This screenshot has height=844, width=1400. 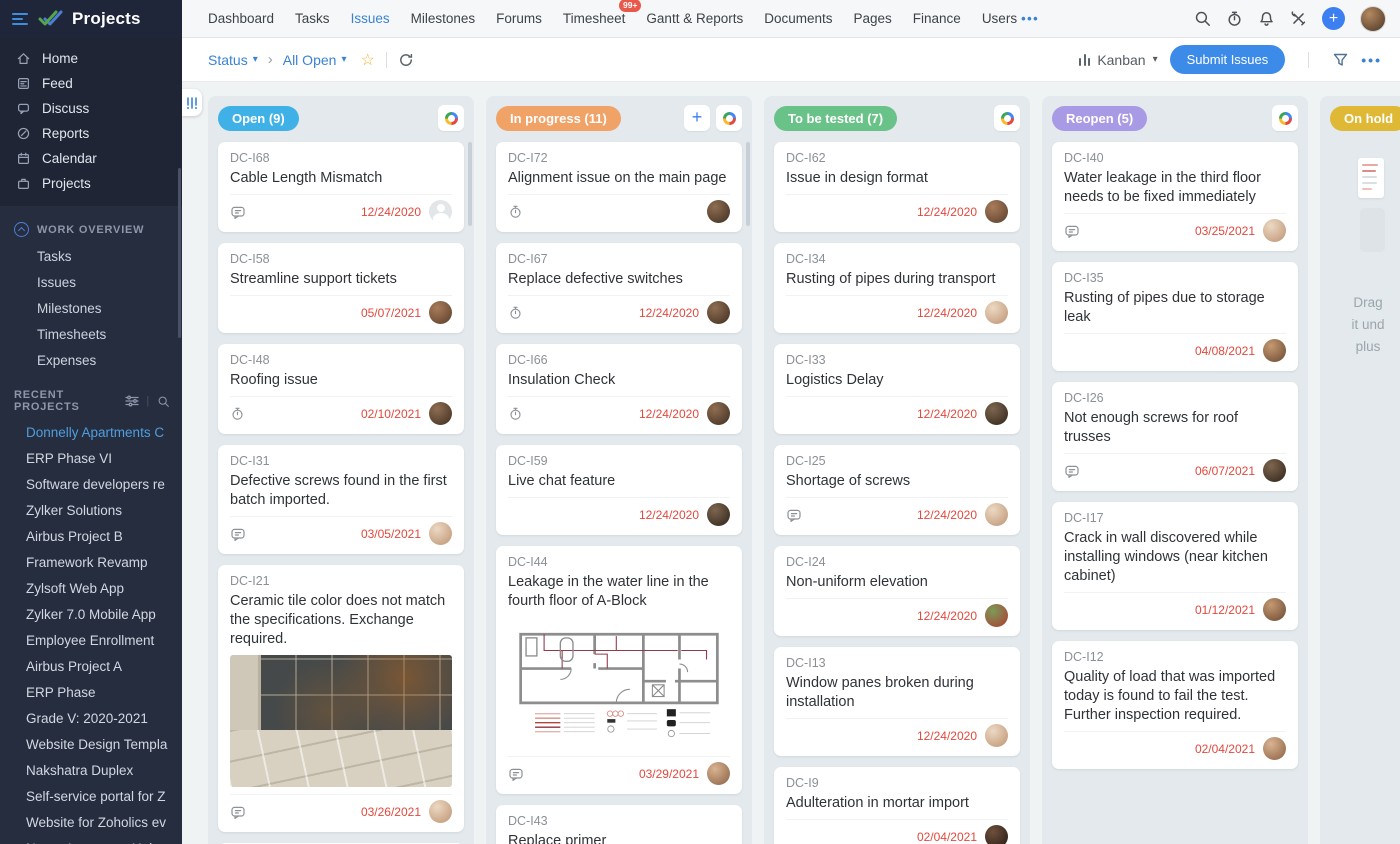 I want to click on sidebar-sub-item: Issues, so click(x=91, y=282).